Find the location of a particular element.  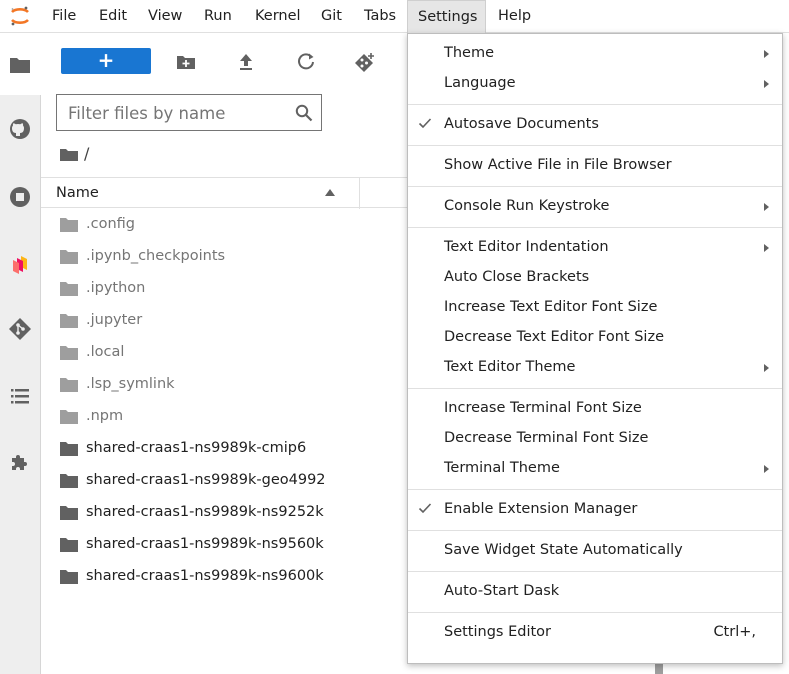

sort-ascending-icon is located at coordinates (330, 192).